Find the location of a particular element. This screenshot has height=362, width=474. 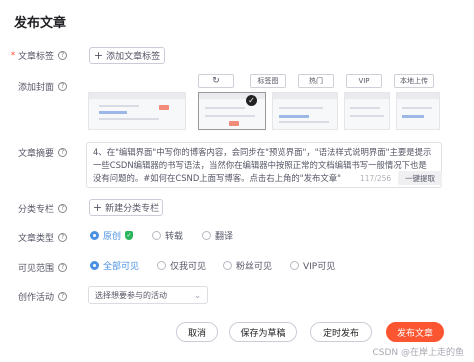

radio-translate-label: 翻译 is located at coordinates (224, 235).